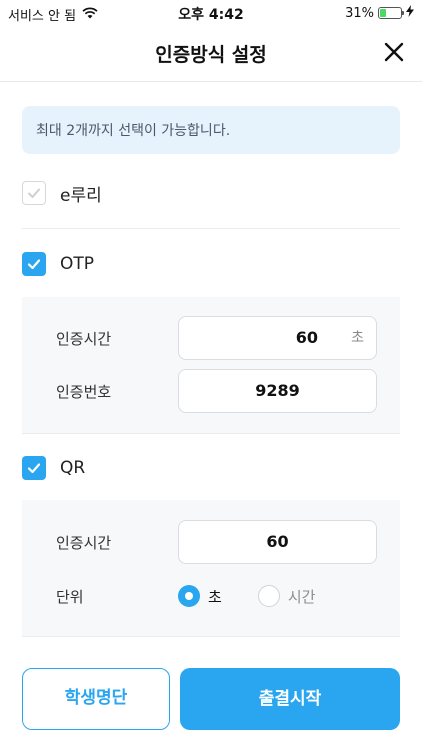 This screenshot has height=750, width=422. Describe the element at coordinates (410, 13) in the screenshot. I see `bolt-icon` at that location.